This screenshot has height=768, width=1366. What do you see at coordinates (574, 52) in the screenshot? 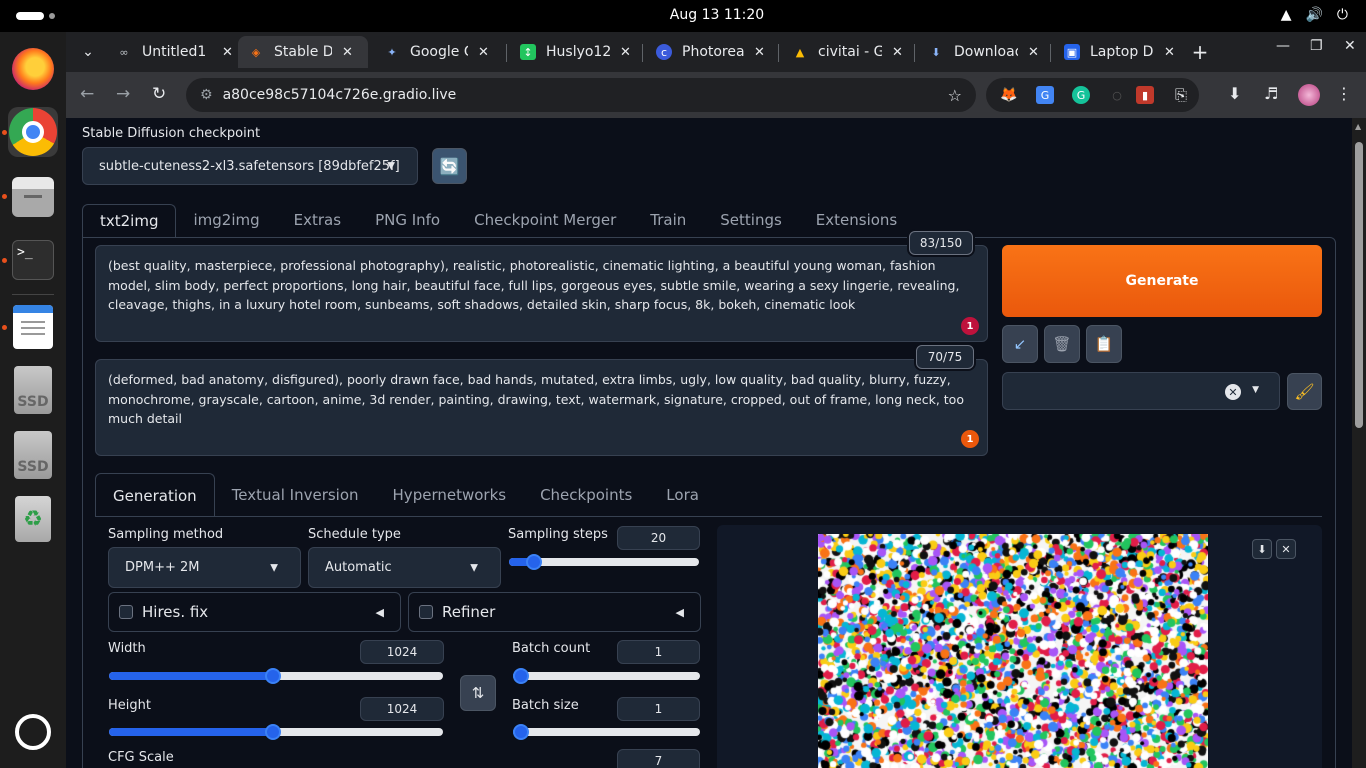
I see `browser-tab: ↕ Huslyo12 ✕` at bounding box center [574, 52].